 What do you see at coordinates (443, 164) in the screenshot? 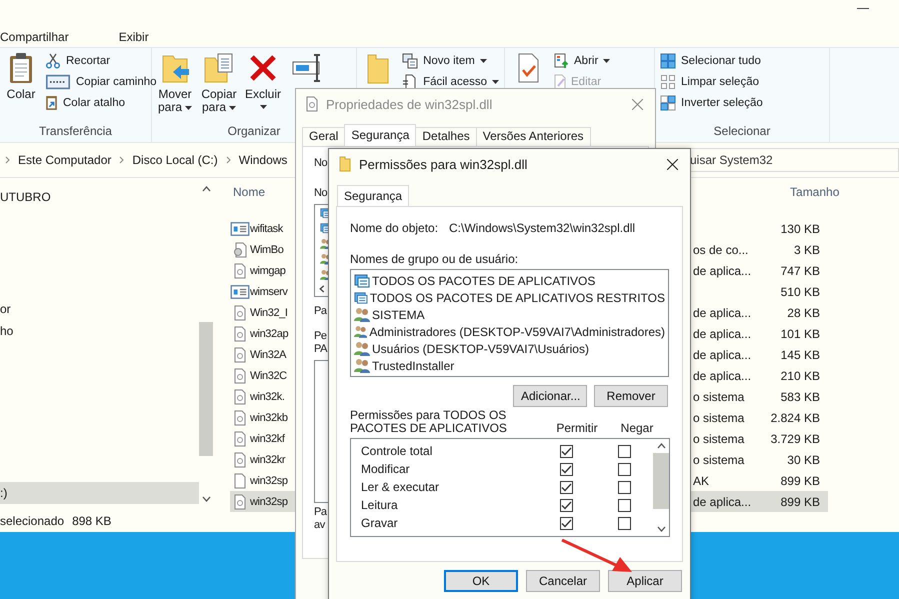
I see `dialog-title: Permissões para win32spl.dll` at bounding box center [443, 164].